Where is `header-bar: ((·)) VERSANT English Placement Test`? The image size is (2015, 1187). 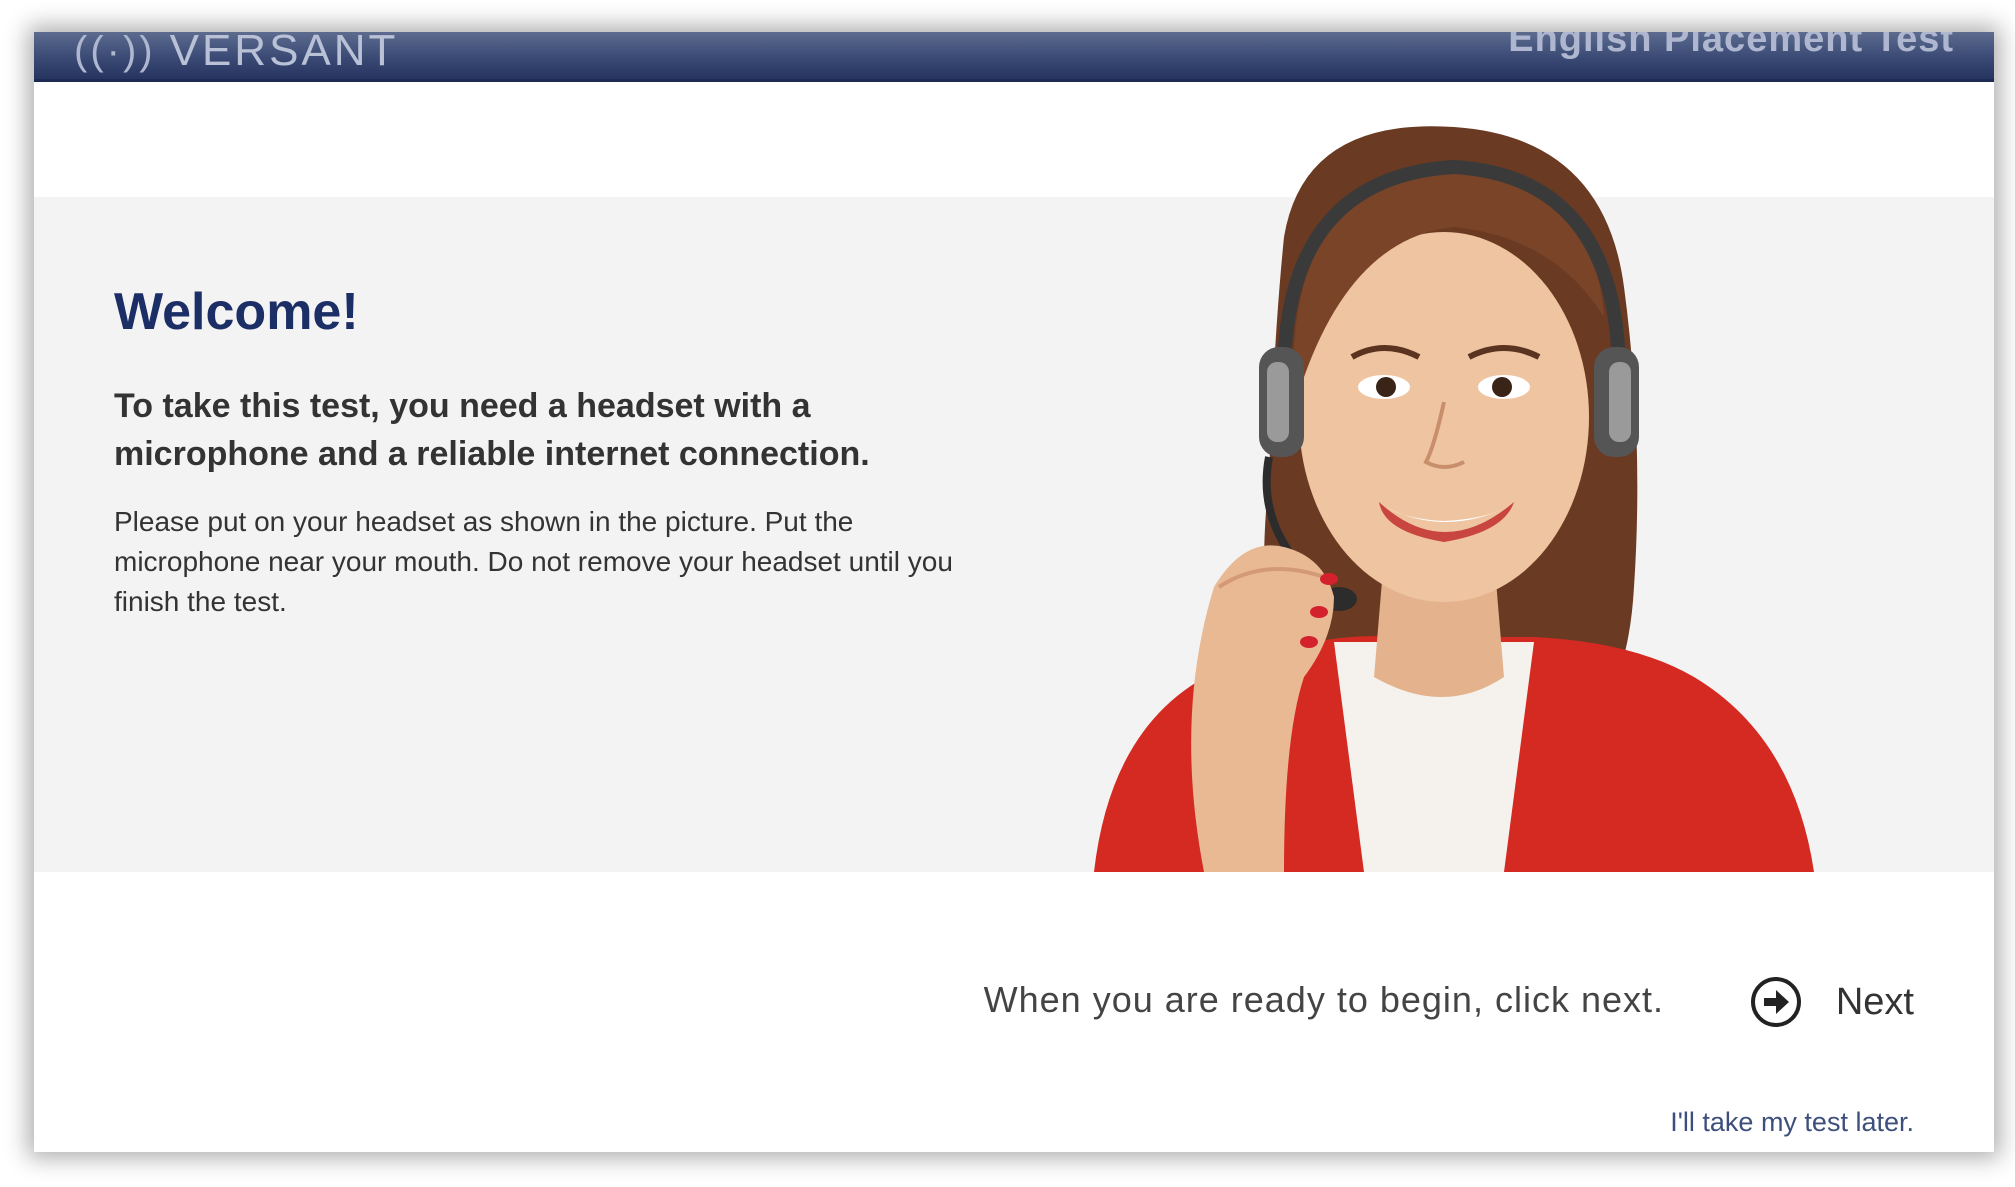
header-bar: ((·)) VERSANT English Placement Test is located at coordinates (1014, 57).